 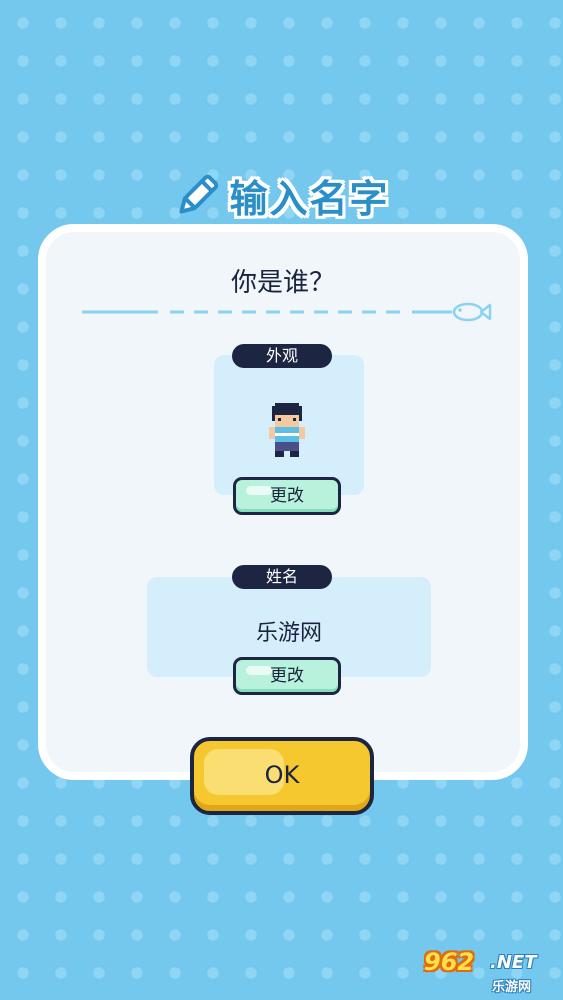 I want to click on appearance-label: 外观, so click(x=282, y=356).